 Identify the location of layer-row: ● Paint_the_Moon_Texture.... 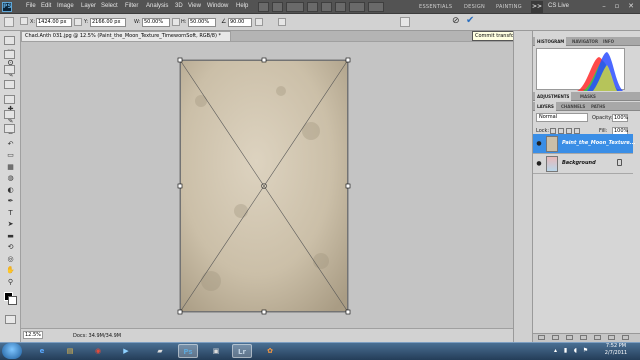
(584, 144).